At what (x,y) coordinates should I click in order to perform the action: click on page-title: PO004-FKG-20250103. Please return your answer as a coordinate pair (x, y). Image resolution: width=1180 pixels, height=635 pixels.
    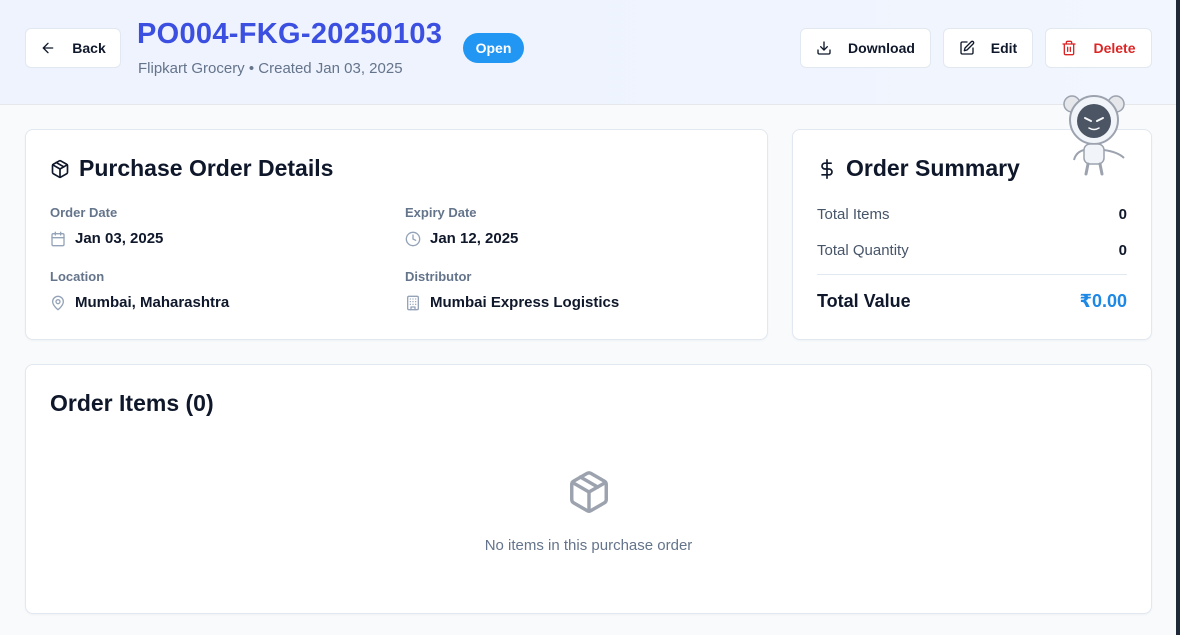
    Looking at the image, I should click on (290, 34).